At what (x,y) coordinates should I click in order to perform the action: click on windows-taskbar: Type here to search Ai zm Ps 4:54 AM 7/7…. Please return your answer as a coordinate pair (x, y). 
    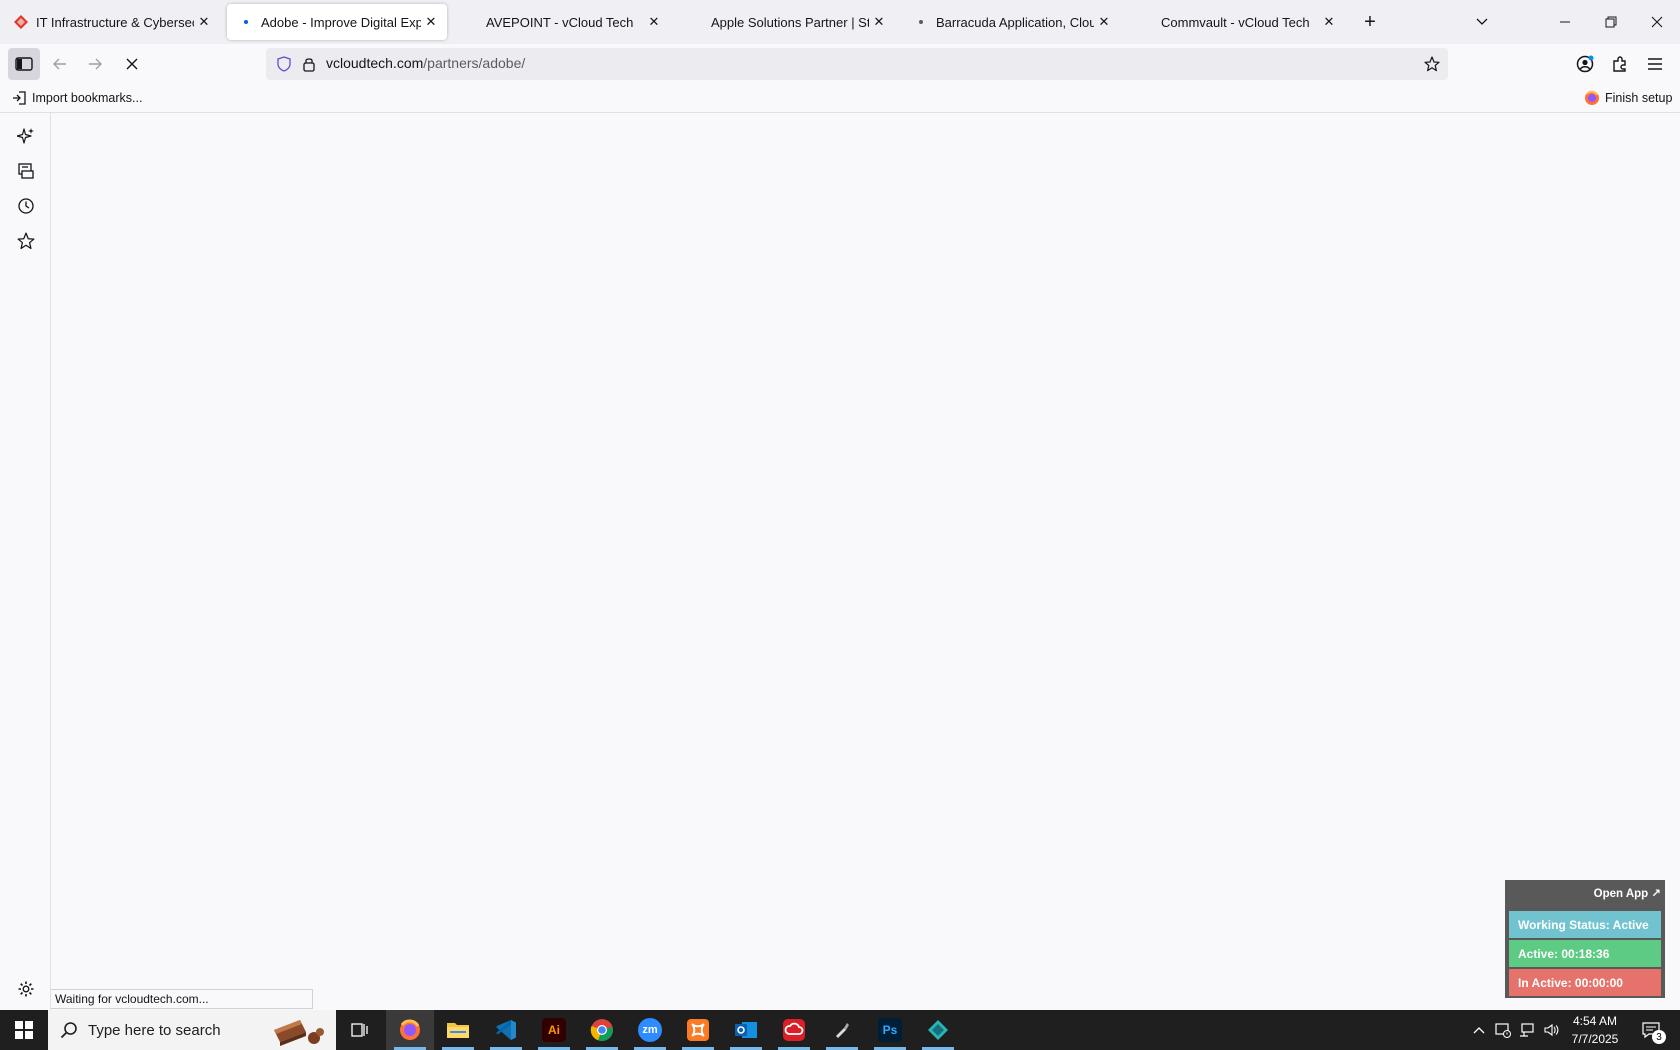
    Looking at the image, I should click on (840, 1030).